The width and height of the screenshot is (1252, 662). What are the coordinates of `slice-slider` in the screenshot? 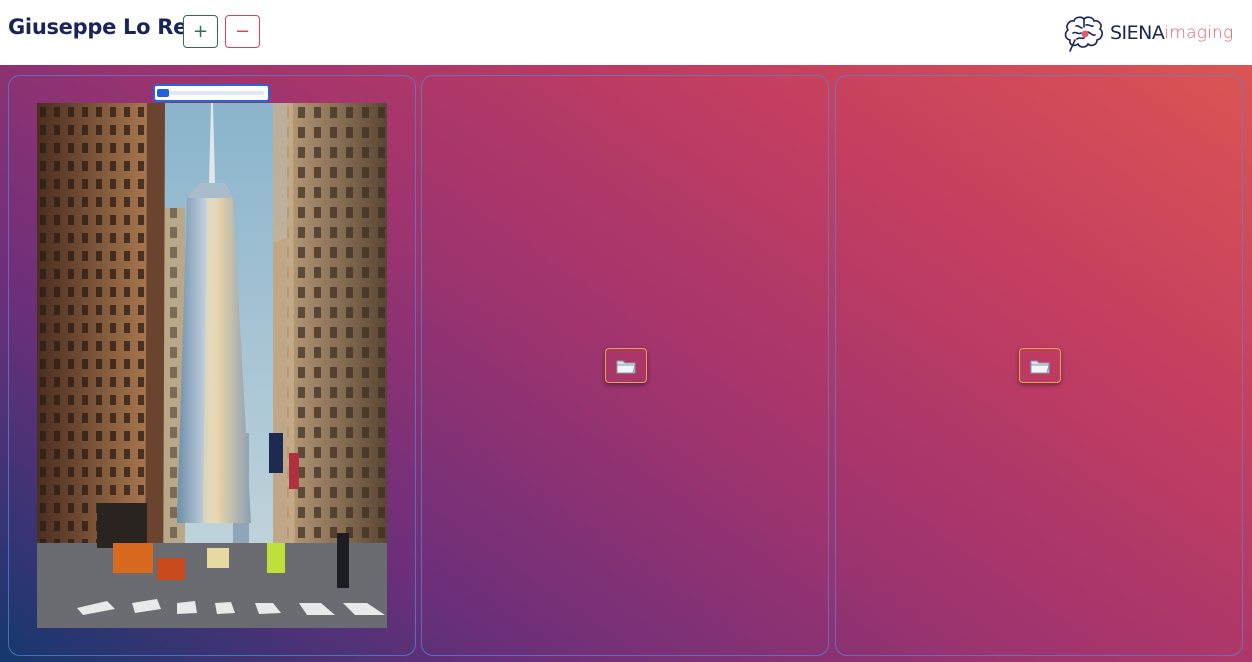 It's located at (211, 93).